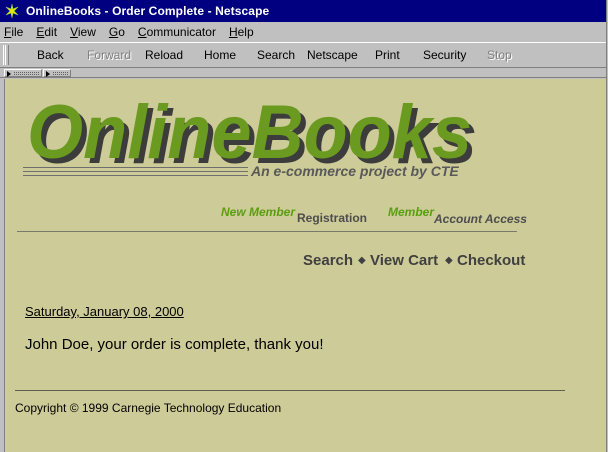 This screenshot has width=608, height=452. What do you see at coordinates (304, 32) in the screenshot?
I see `menu-bar: File Edit View Go Communicator Help` at bounding box center [304, 32].